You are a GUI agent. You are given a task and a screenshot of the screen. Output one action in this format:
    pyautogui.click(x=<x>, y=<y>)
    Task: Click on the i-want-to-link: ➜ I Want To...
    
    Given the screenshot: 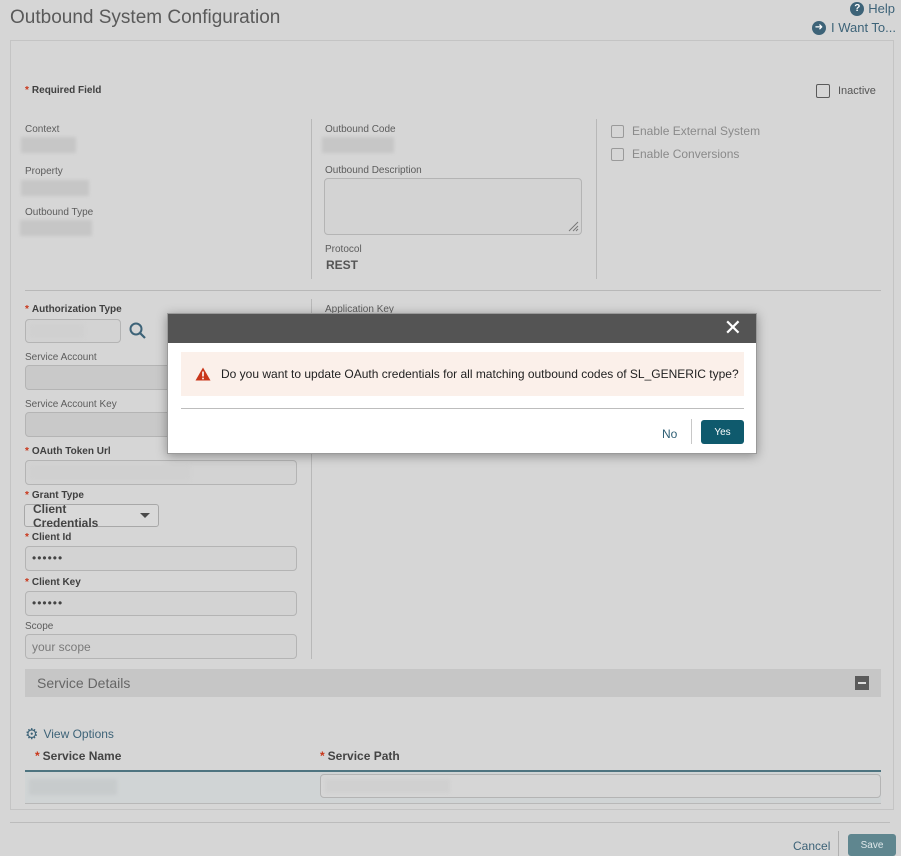 What is the action you would take?
    pyautogui.click(x=853, y=27)
    